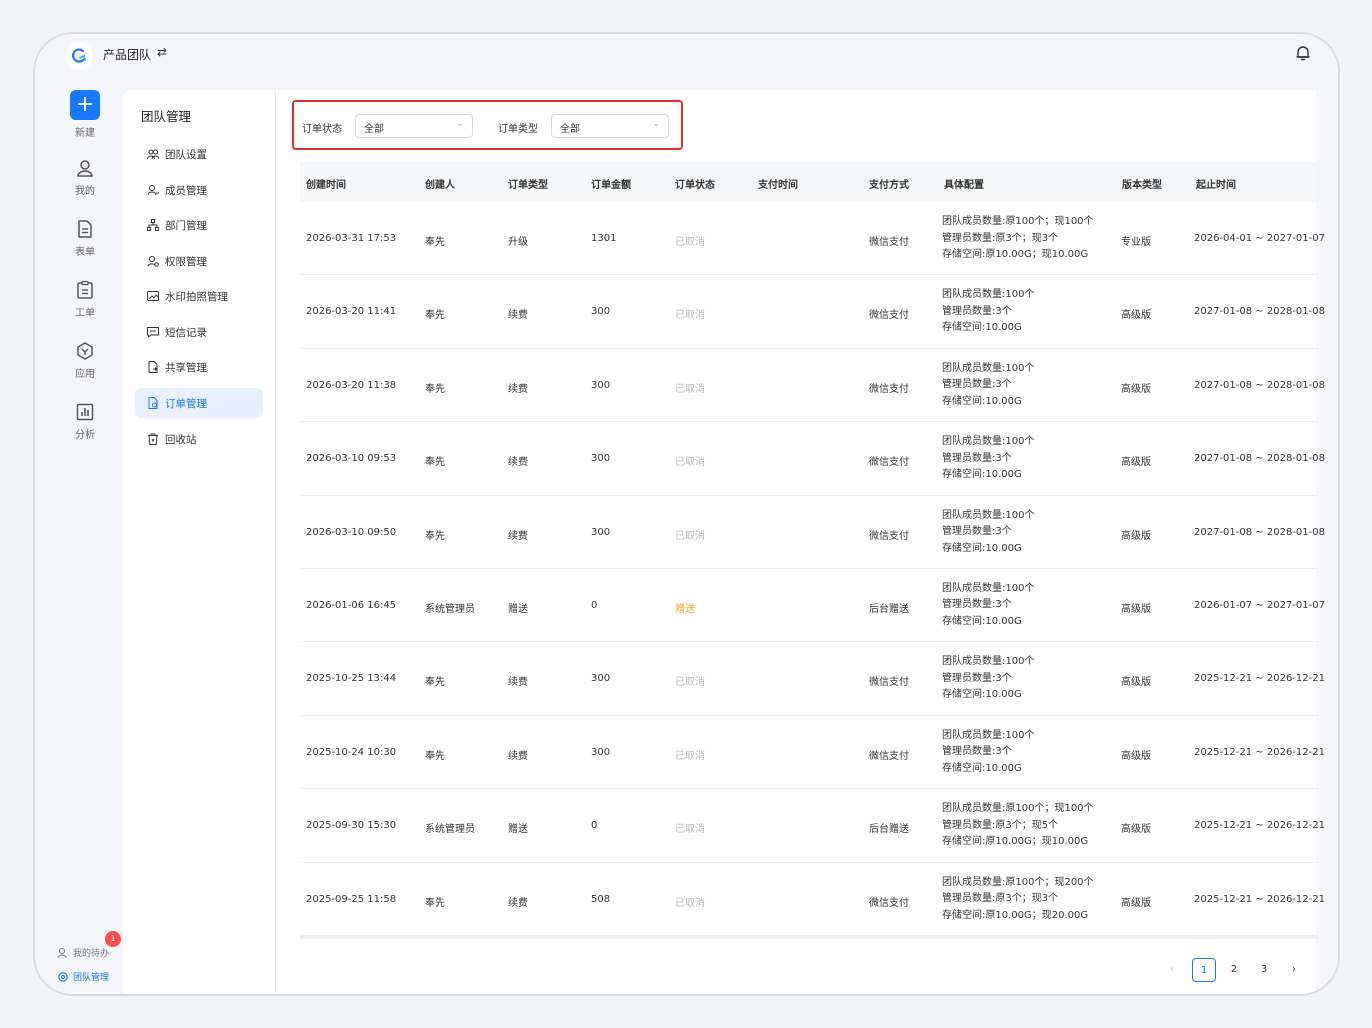 This screenshot has height=1028, width=1372. I want to click on my-todo: 我的待办, so click(83, 952).